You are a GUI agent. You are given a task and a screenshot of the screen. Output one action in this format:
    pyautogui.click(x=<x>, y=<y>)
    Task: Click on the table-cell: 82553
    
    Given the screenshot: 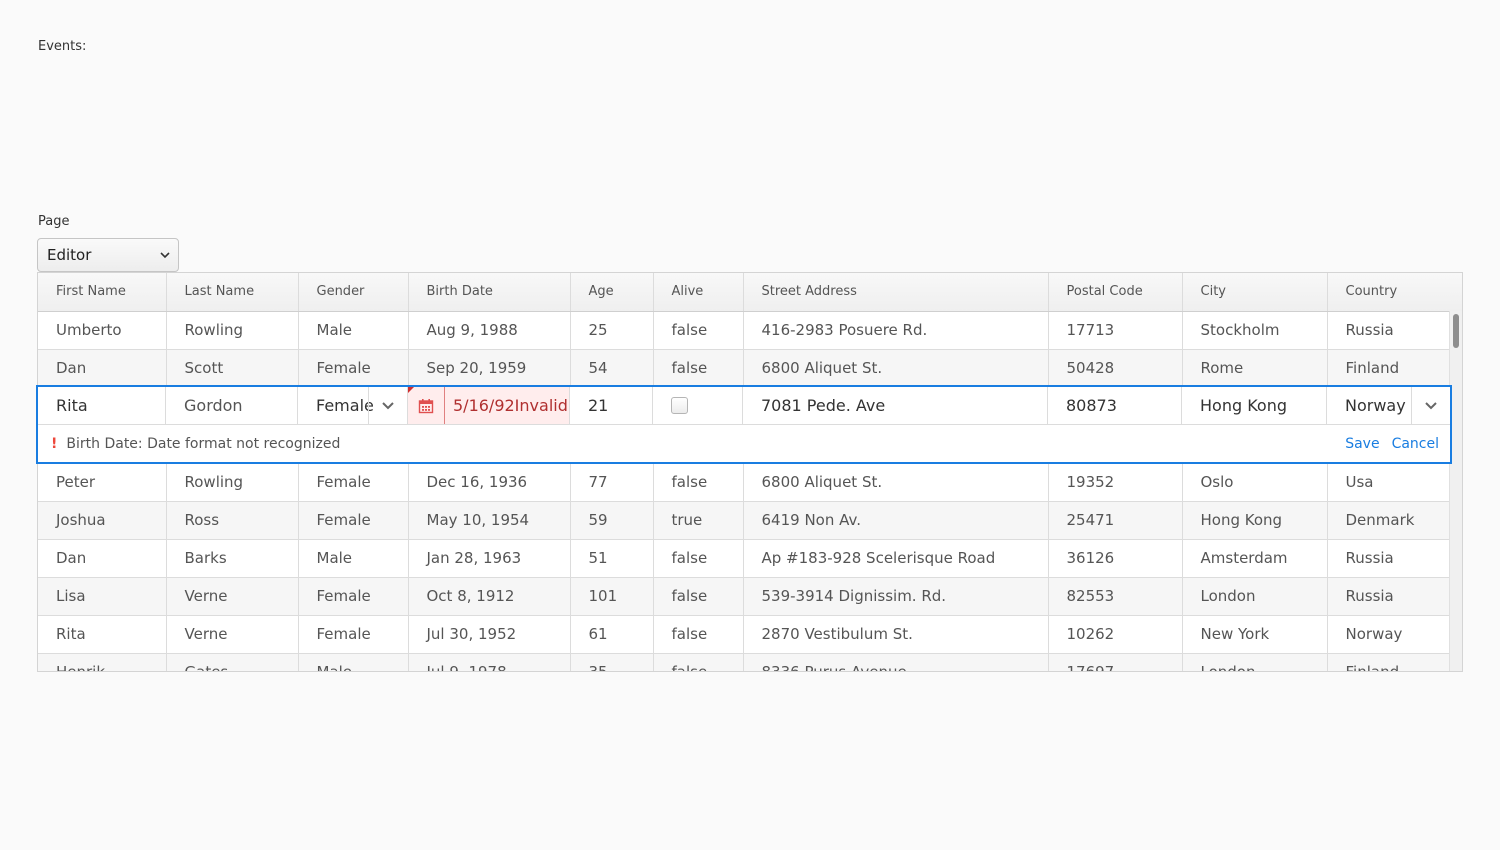 What is the action you would take?
    pyautogui.click(x=1115, y=596)
    